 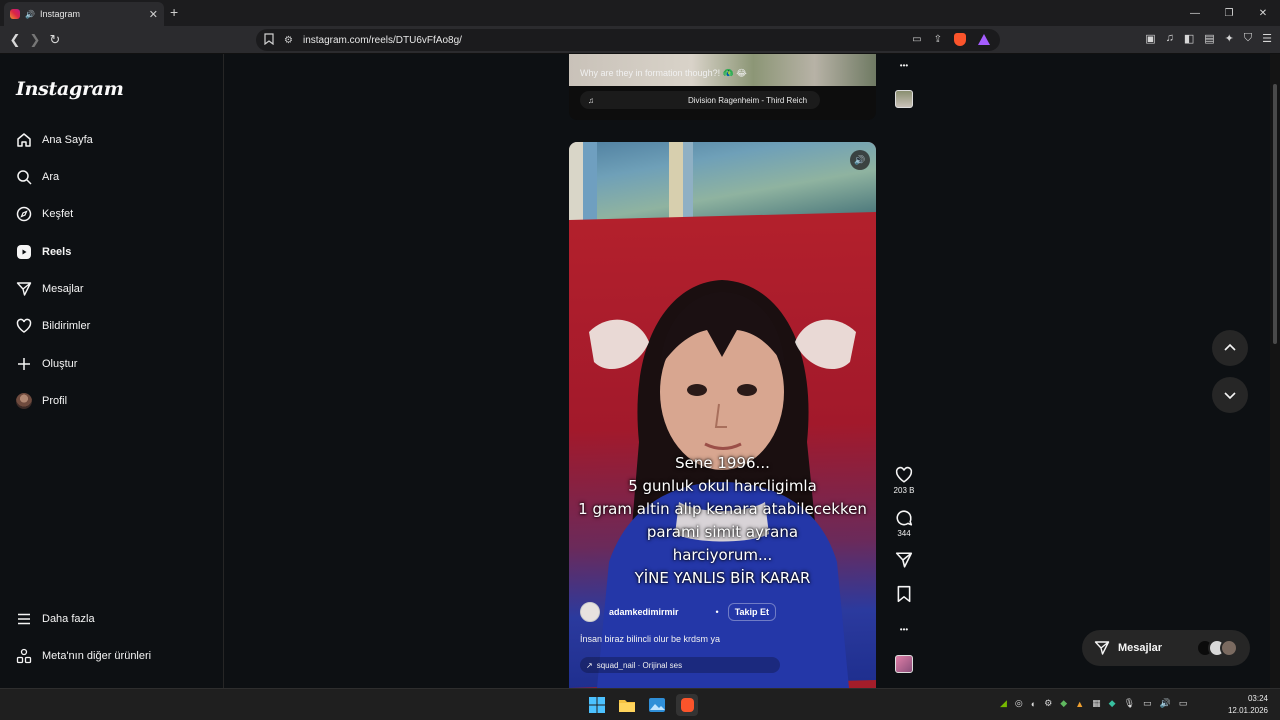 What do you see at coordinates (24, 401) in the screenshot?
I see `avatar` at bounding box center [24, 401].